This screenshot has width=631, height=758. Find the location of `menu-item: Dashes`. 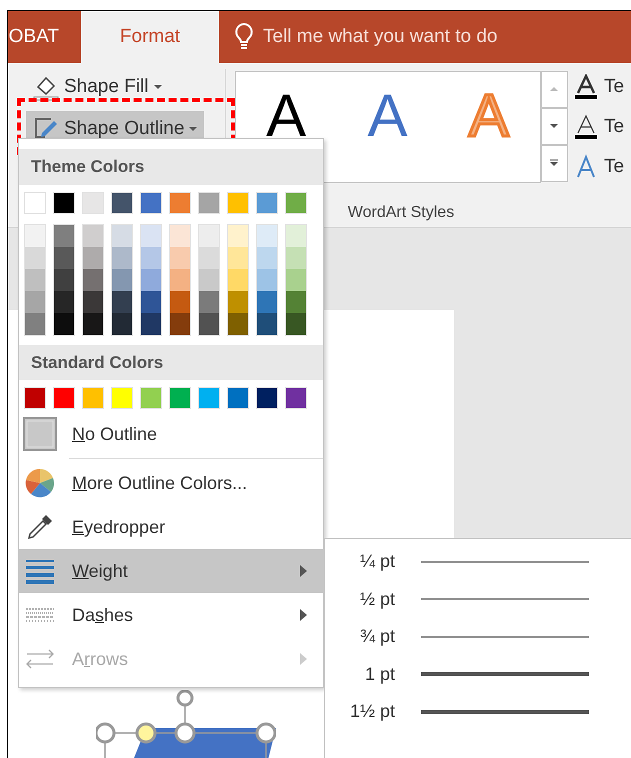

menu-item: Dashes is located at coordinates (171, 615).